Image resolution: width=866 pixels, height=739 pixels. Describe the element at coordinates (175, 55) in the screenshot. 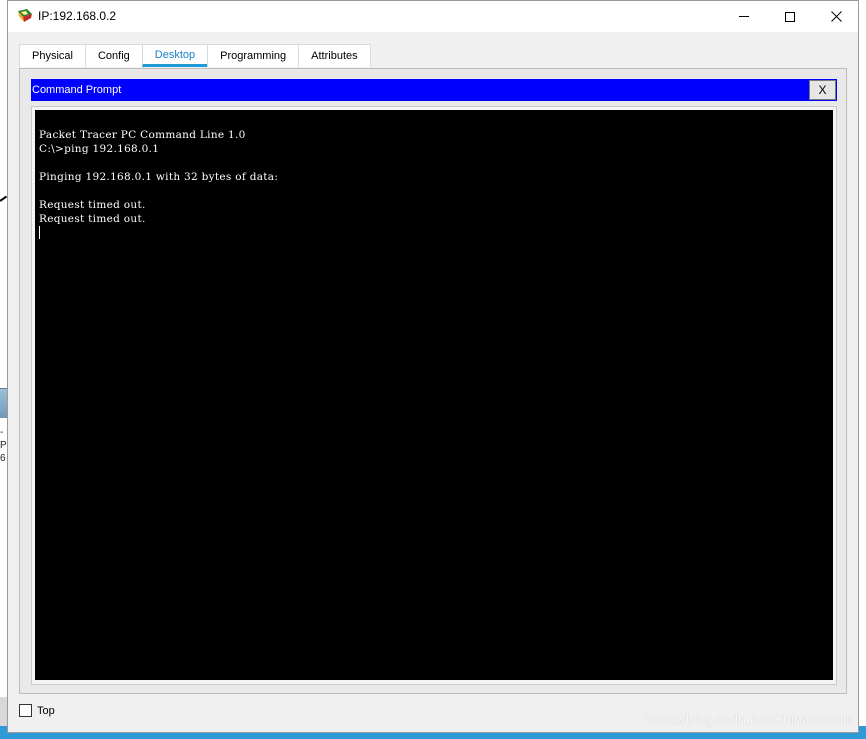

I see `tab-desktop: Desktop` at that location.